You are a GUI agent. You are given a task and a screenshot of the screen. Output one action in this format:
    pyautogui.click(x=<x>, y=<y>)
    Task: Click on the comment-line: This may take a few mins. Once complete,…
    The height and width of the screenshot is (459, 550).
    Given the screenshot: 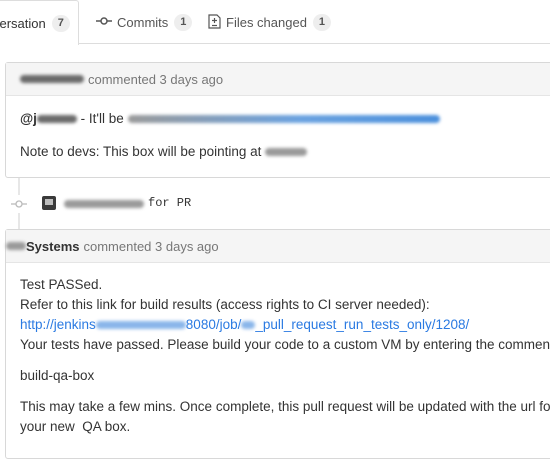 What is the action you would take?
    pyautogui.click(x=285, y=406)
    